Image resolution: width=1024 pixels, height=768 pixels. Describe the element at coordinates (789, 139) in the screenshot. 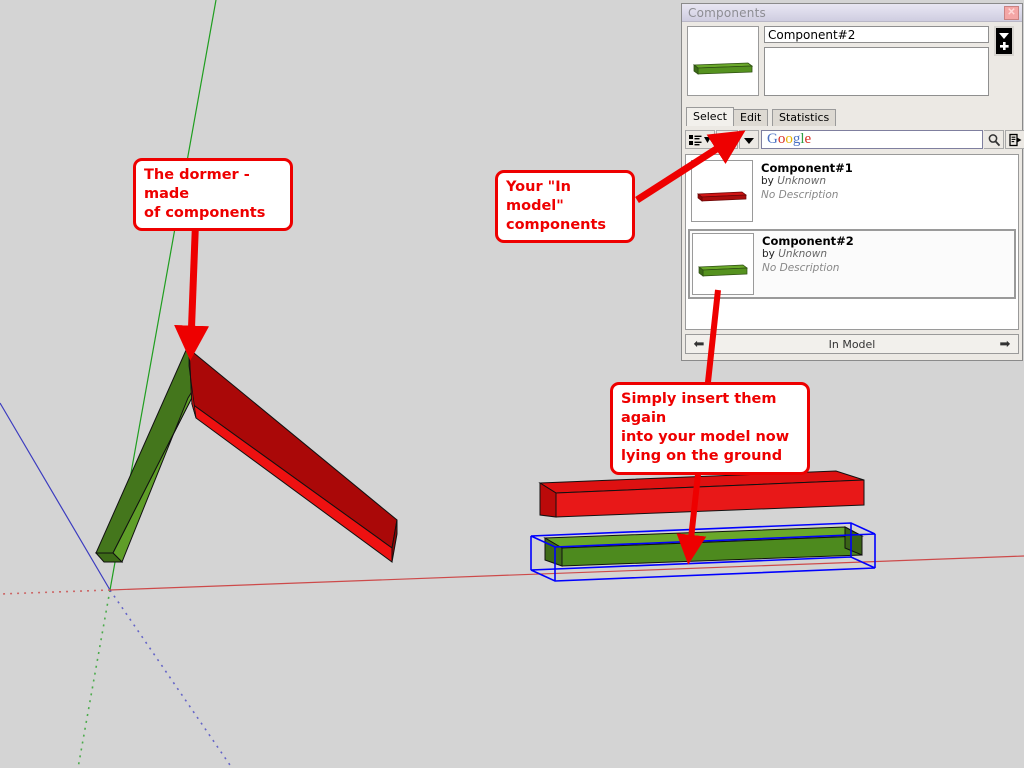

I see `google-placeholder: Google` at that location.